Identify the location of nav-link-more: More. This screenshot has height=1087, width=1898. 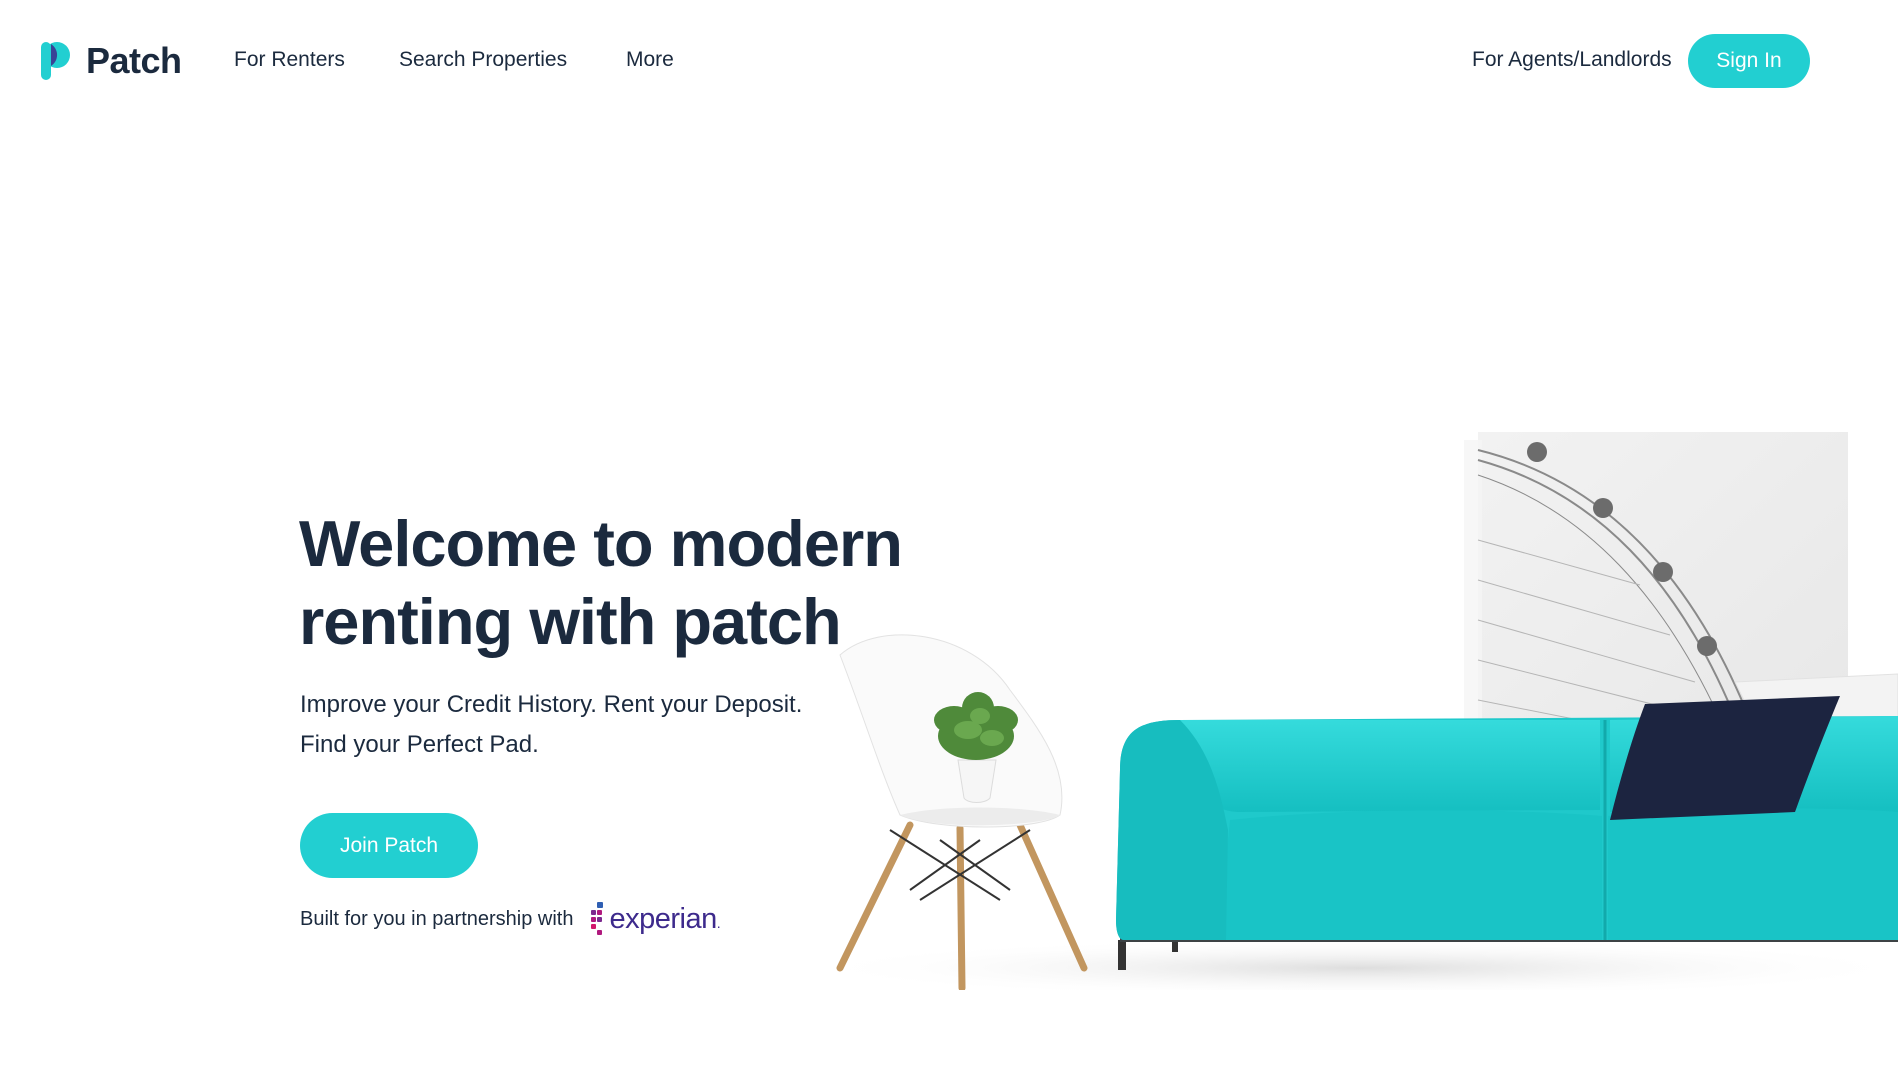
(650, 60).